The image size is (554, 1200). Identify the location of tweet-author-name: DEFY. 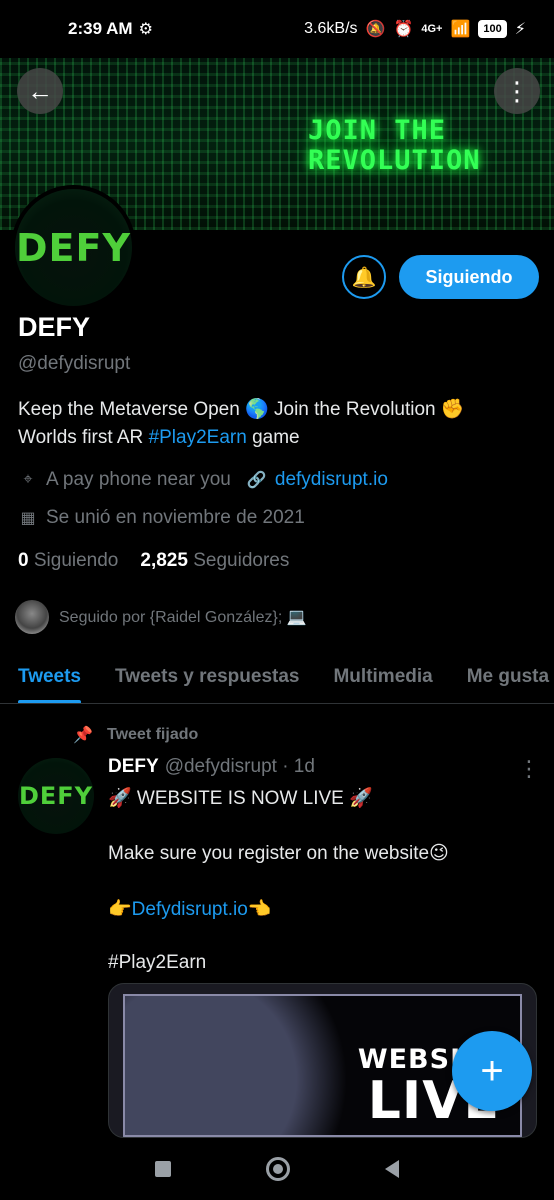
(133, 767).